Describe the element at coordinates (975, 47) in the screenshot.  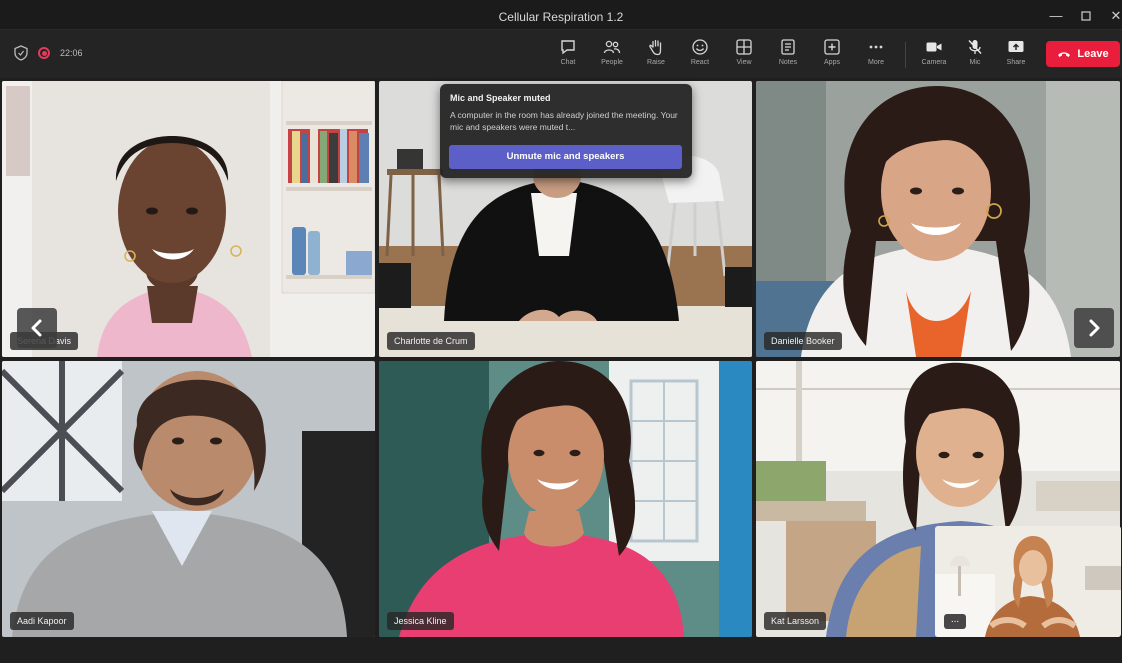
I see `mic-off-icon` at that location.